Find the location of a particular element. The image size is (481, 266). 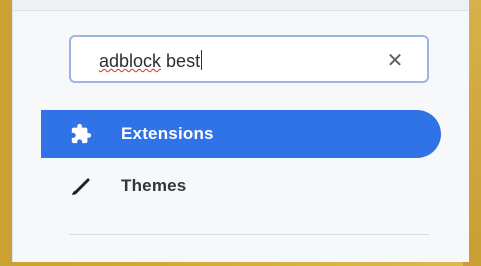

clear-search-button: ✕ is located at coordinates (395, 61).